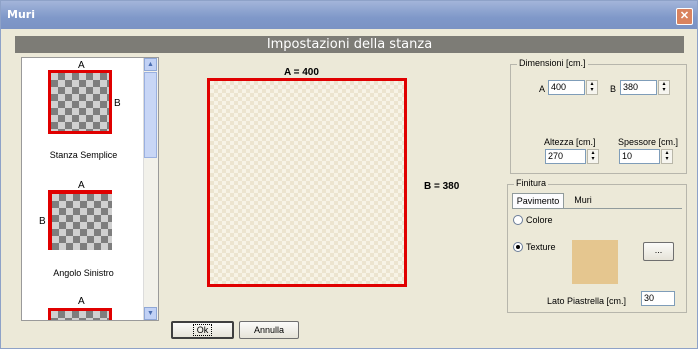 Image resolution: width=698 pixels, height=349 pixels. I want to click on a-label: A, so click(542, 89).